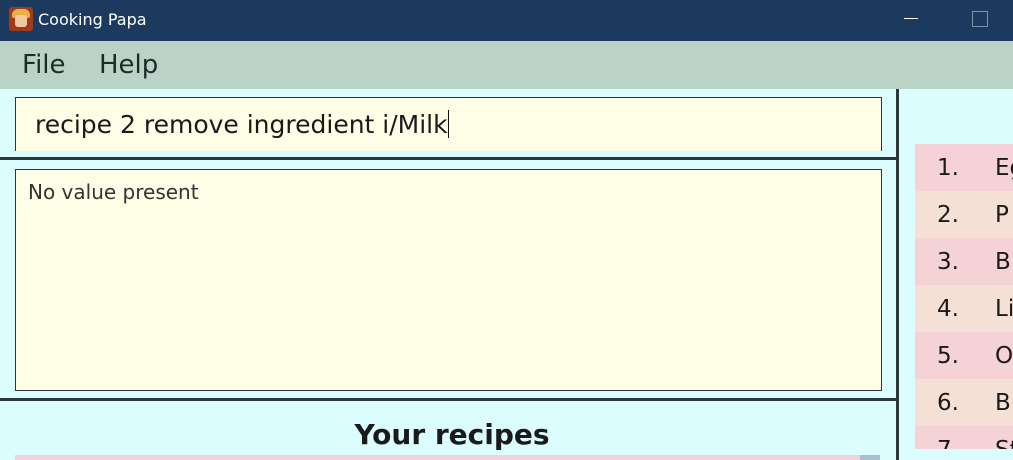  What do you see at coordinates (44, 65) in the screenshot?
I see `menu-file: File` at bounding box center [44, 65].